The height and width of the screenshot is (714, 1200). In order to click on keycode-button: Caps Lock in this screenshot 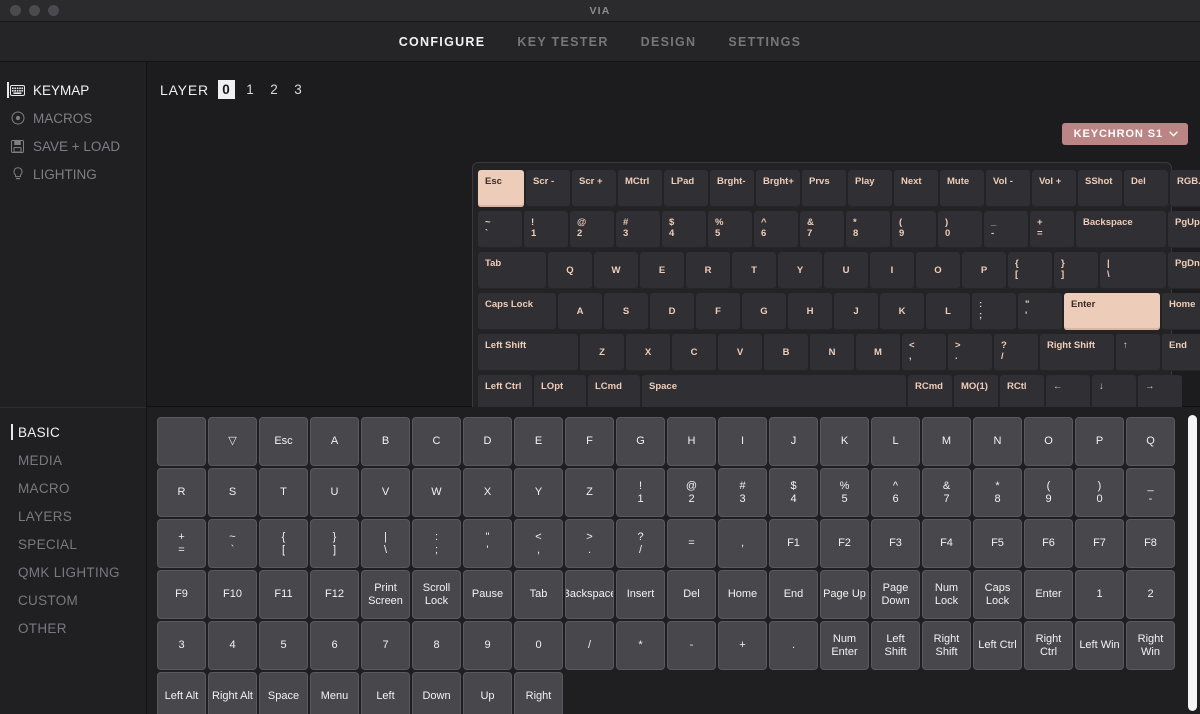, I will do `click(997, 594)`.